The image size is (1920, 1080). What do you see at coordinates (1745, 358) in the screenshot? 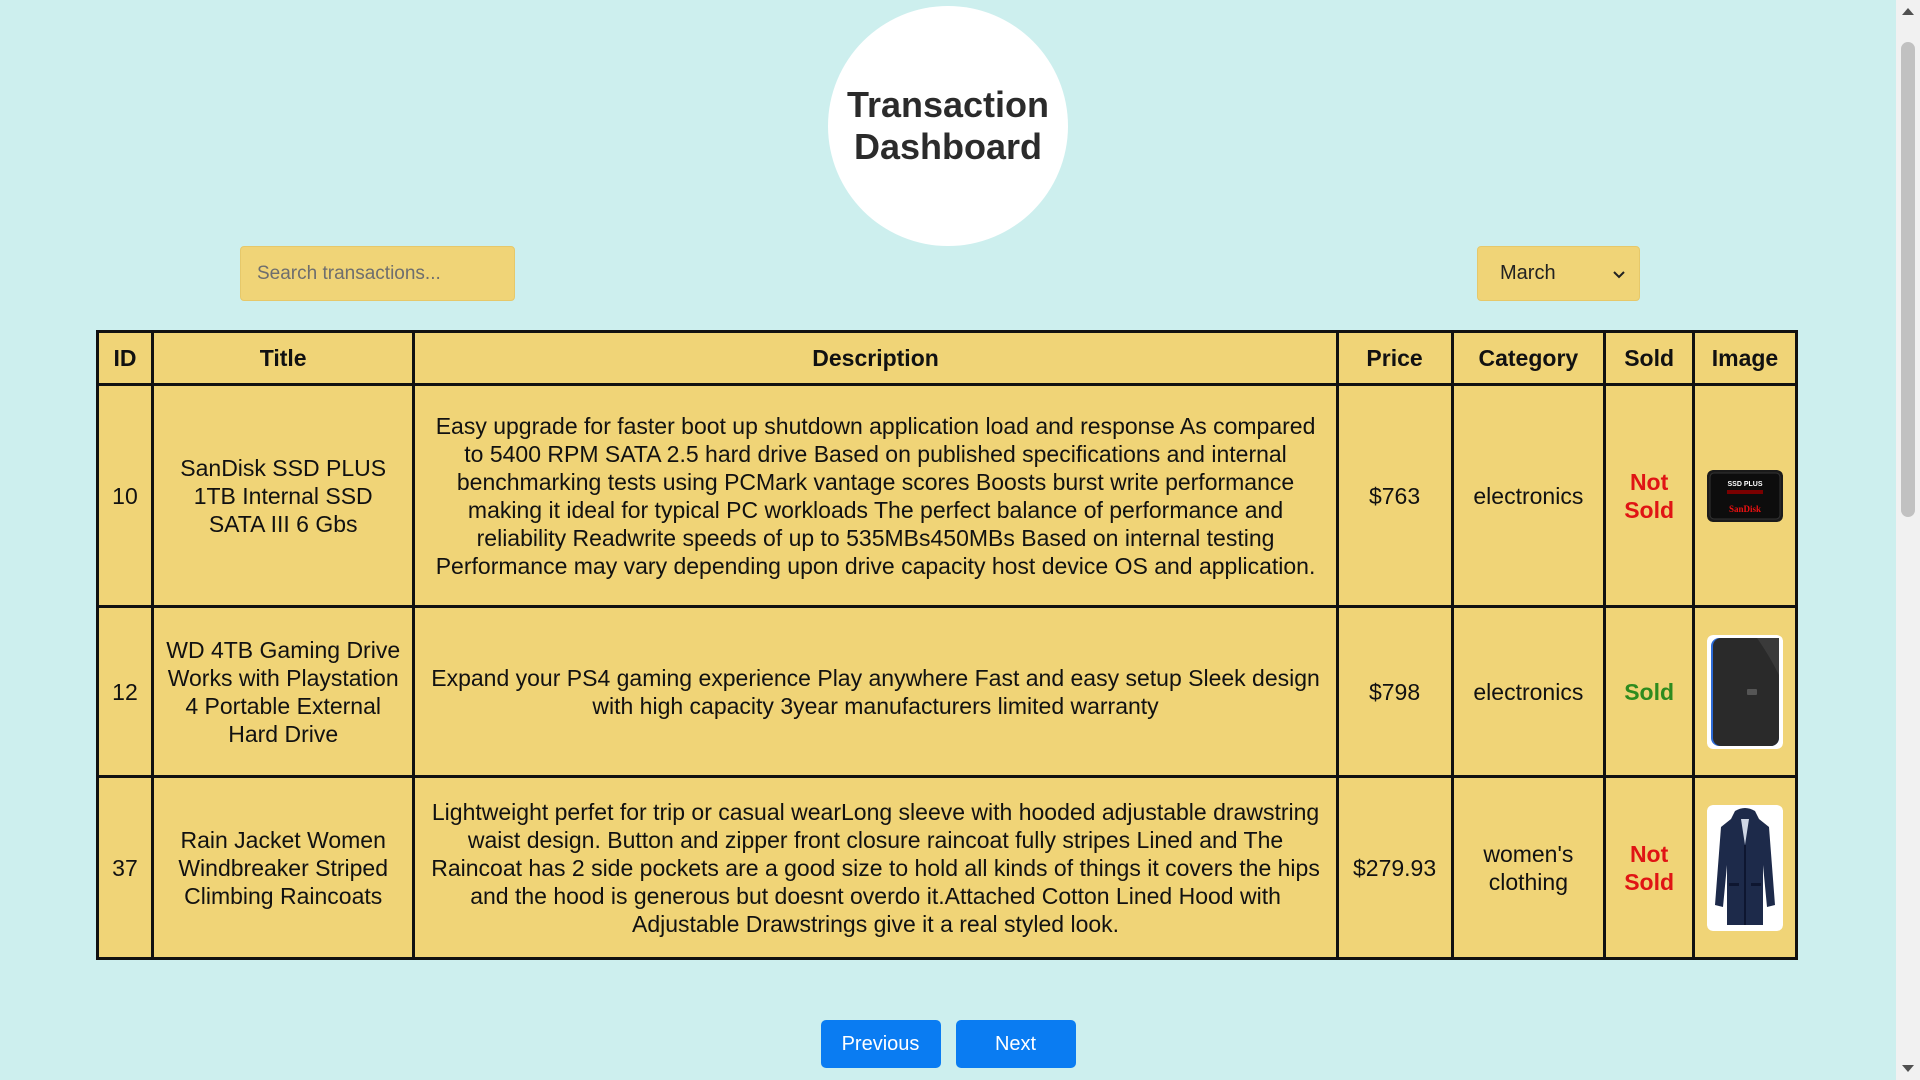
I see `column-header-image: Image` at bounding box center [1745, 358].